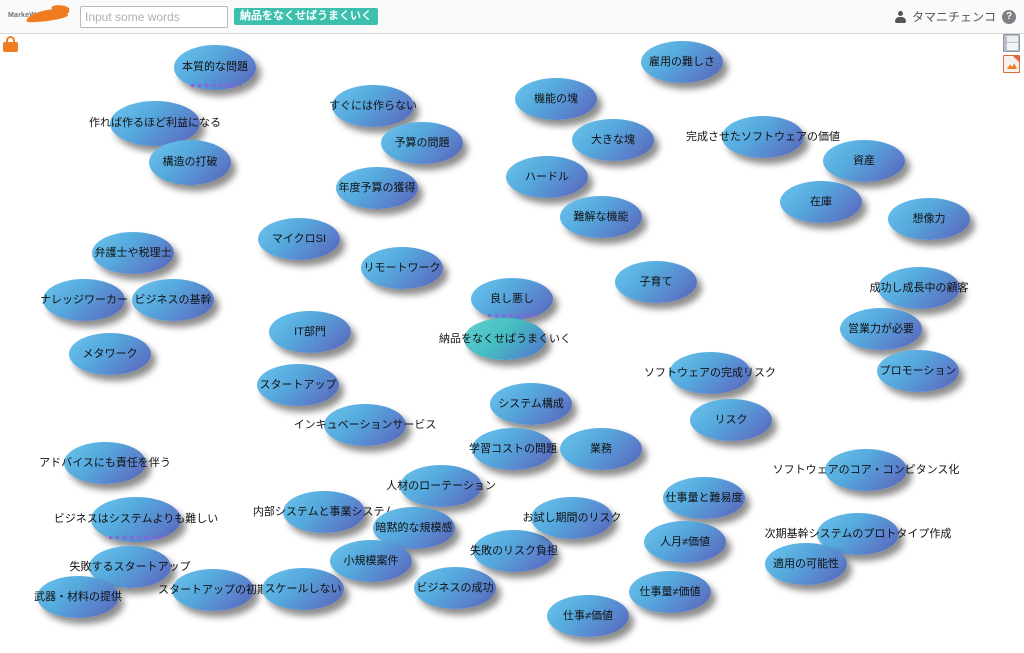  I want to click on save-icon, so click(1011, 43).